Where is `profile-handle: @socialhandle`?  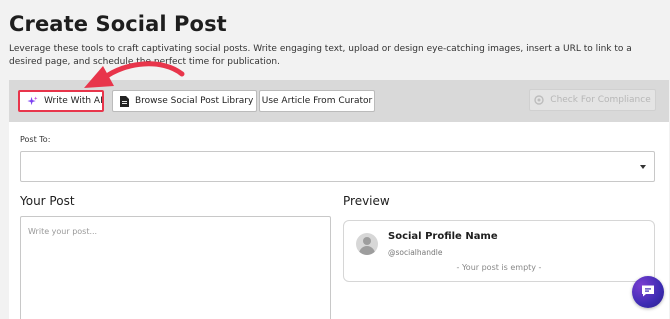 profile-handle: @socialhandle is located at coordinates (415, 252).